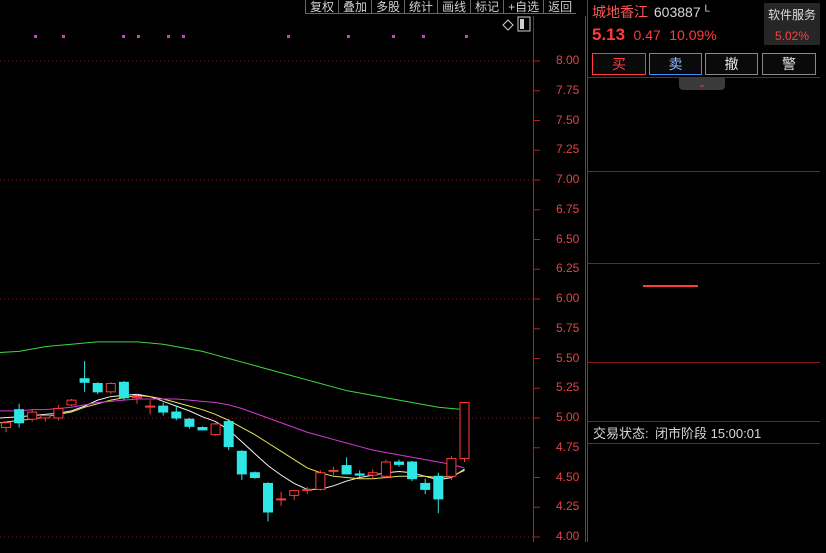 The width and height of the screenshot is (826, 553). I want to click on stat-value, so click(670, 286).